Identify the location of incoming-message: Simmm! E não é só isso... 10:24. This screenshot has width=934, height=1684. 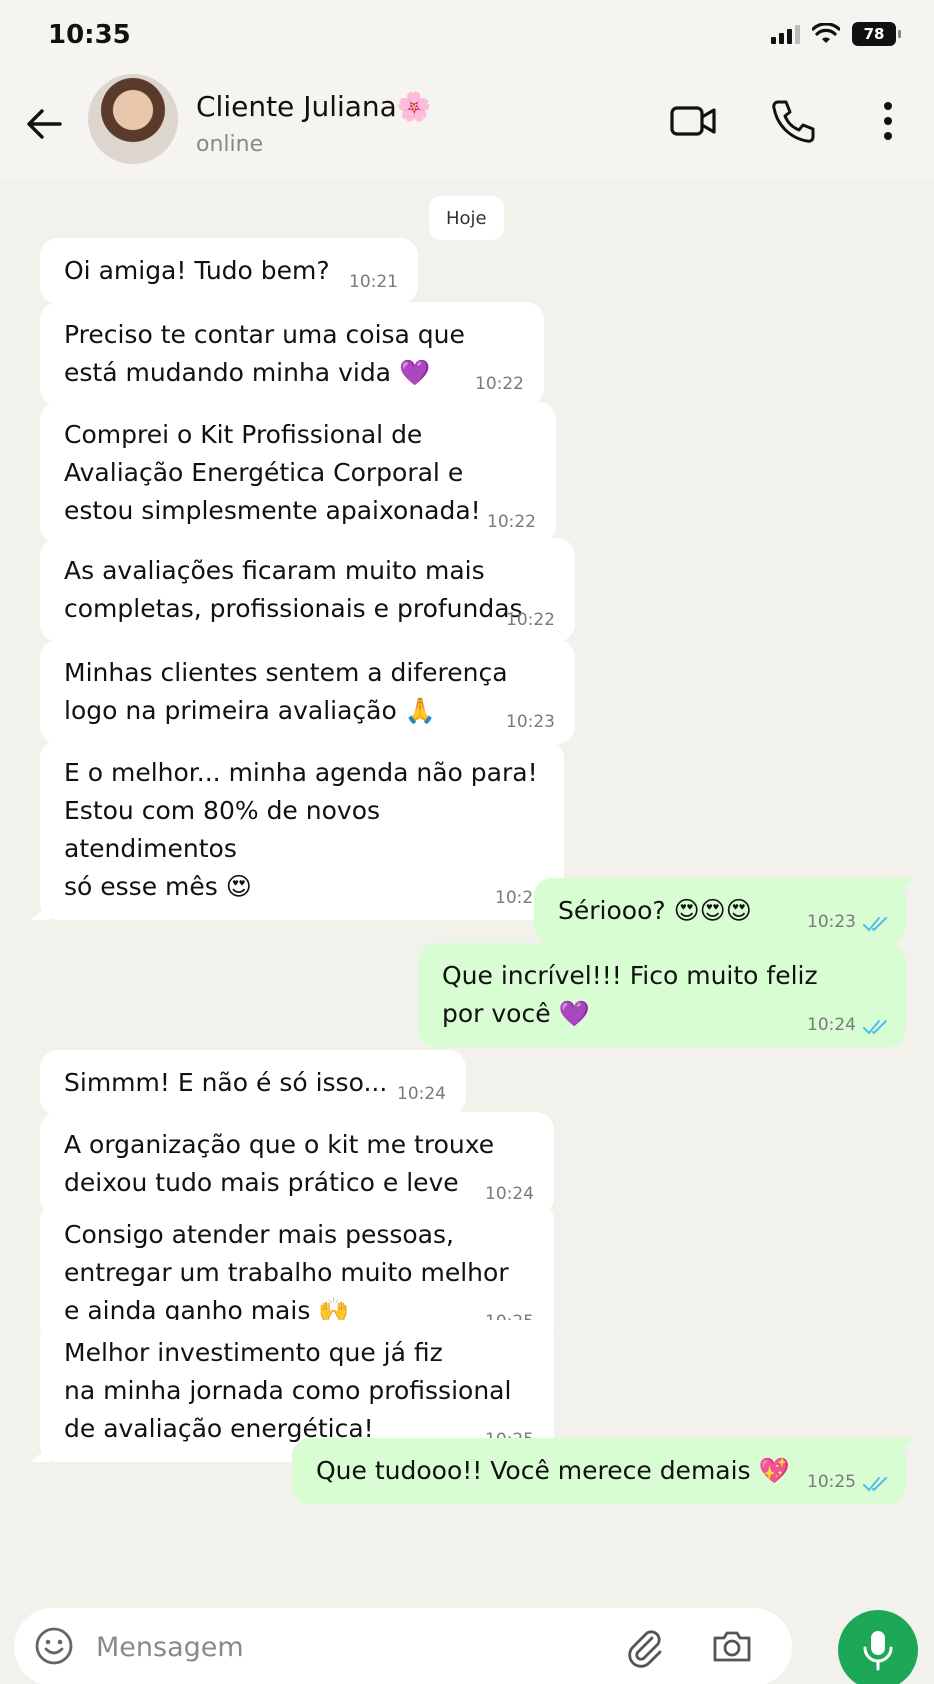
(253, 1083).